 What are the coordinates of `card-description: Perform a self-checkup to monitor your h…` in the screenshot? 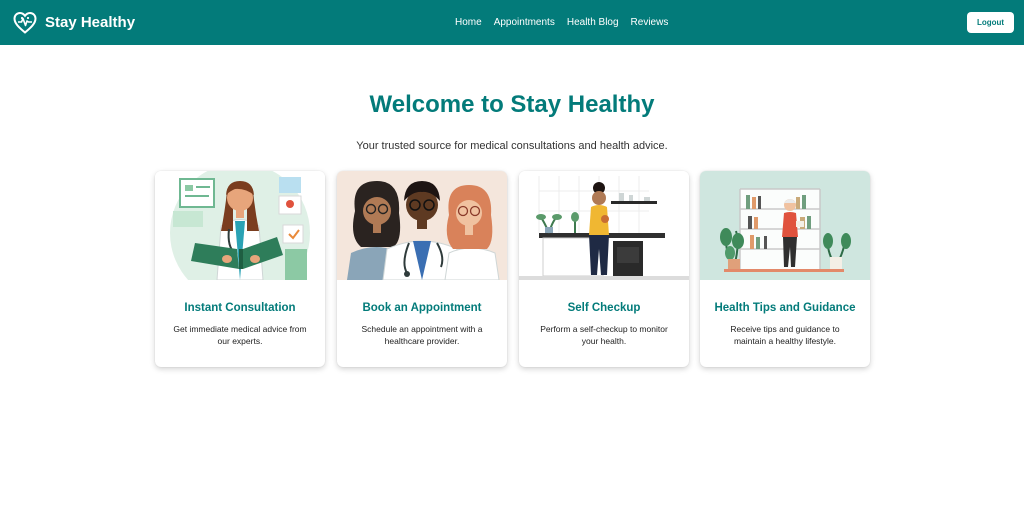 It's located at (604, 335).